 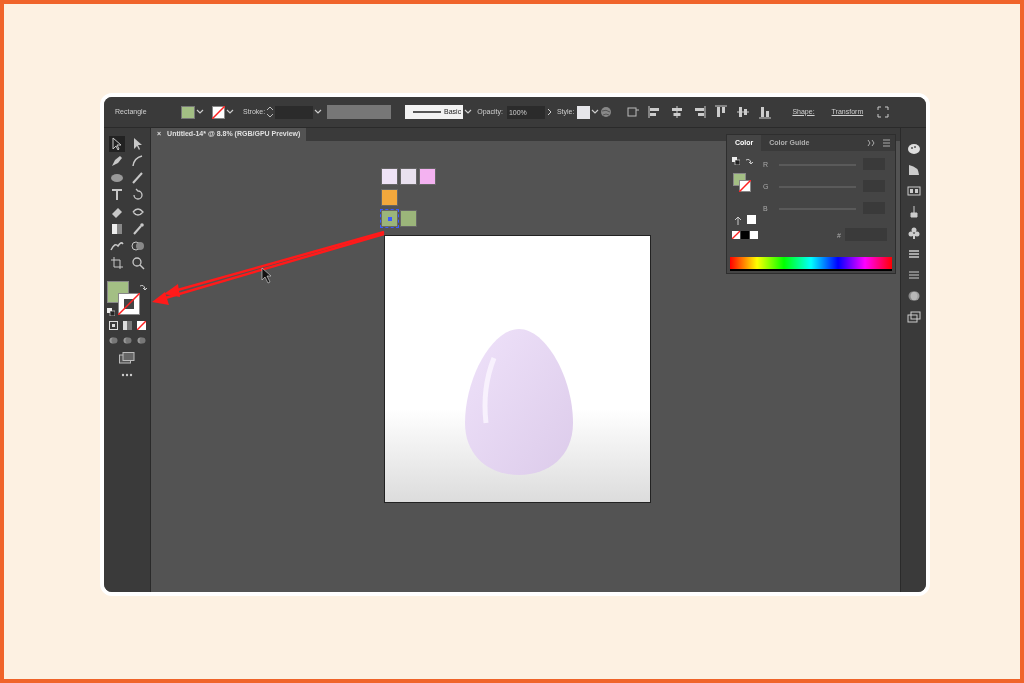 I want to click on align-middle-icon, so click(x=743, y=112).